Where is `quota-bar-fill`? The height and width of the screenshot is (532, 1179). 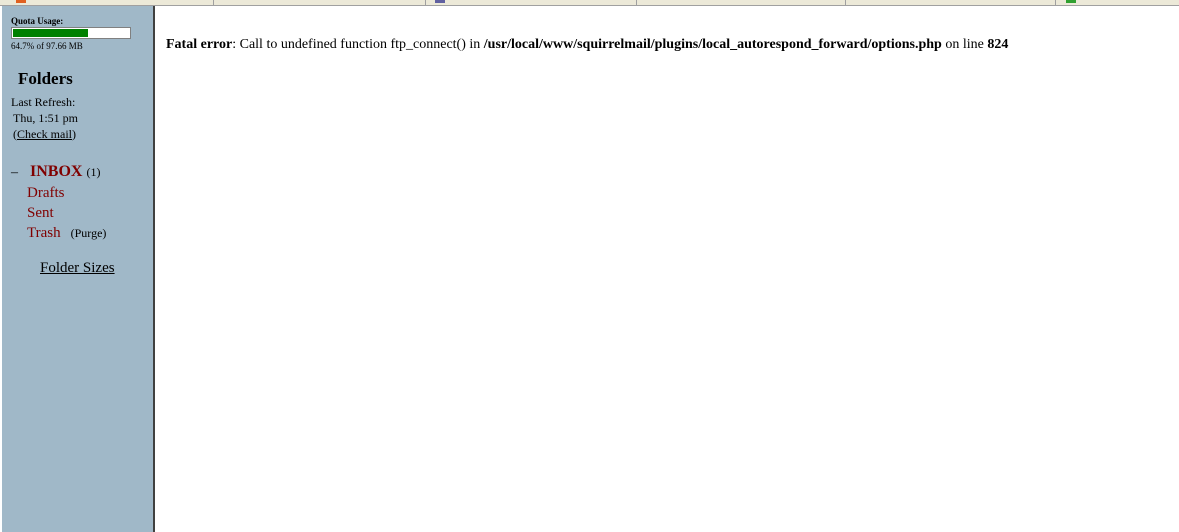
quota-bar-fill is located at coordinates (50, 33).